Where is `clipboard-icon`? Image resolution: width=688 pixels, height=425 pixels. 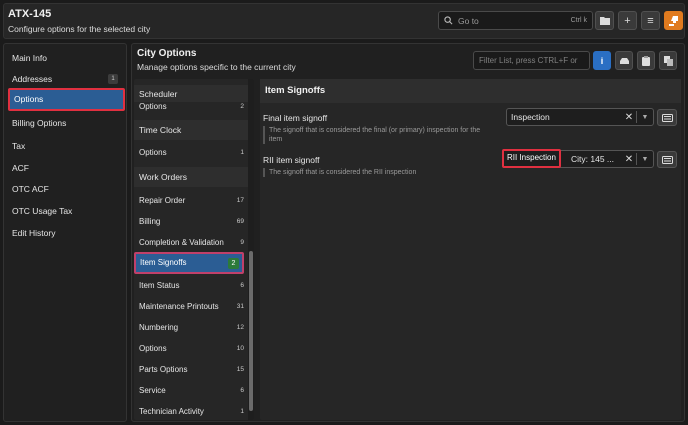
clipboard-icon is located at coordinates (646, 60).